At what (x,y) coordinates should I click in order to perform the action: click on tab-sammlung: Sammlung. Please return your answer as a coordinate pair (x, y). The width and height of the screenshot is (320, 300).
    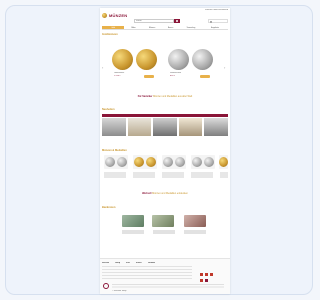
    Looking at the image, I should click on (191, 27).